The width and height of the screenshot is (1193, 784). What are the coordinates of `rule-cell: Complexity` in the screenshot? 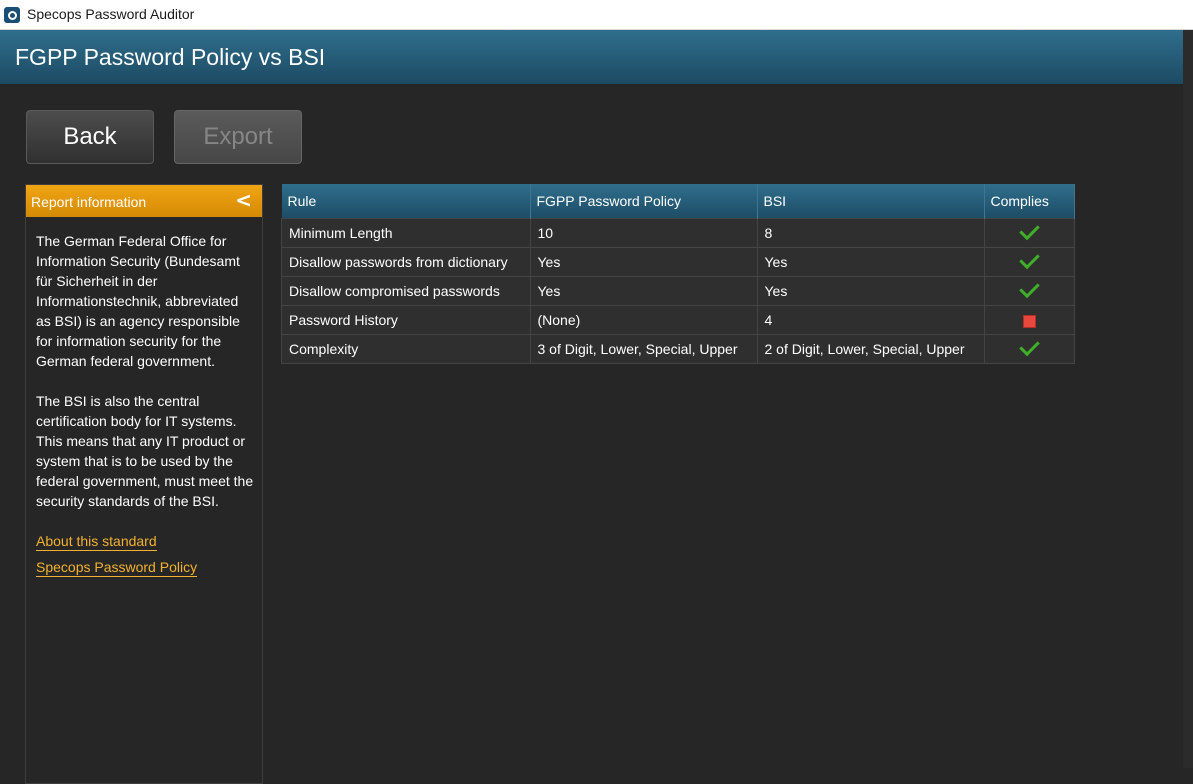 It's located at (406, 349).